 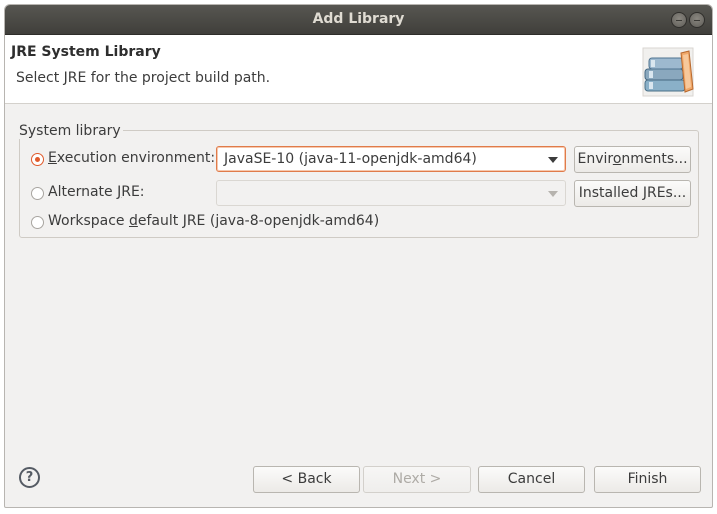 I want to click on execution-environment-label: Execution environment:, so click(x=132, y=158).